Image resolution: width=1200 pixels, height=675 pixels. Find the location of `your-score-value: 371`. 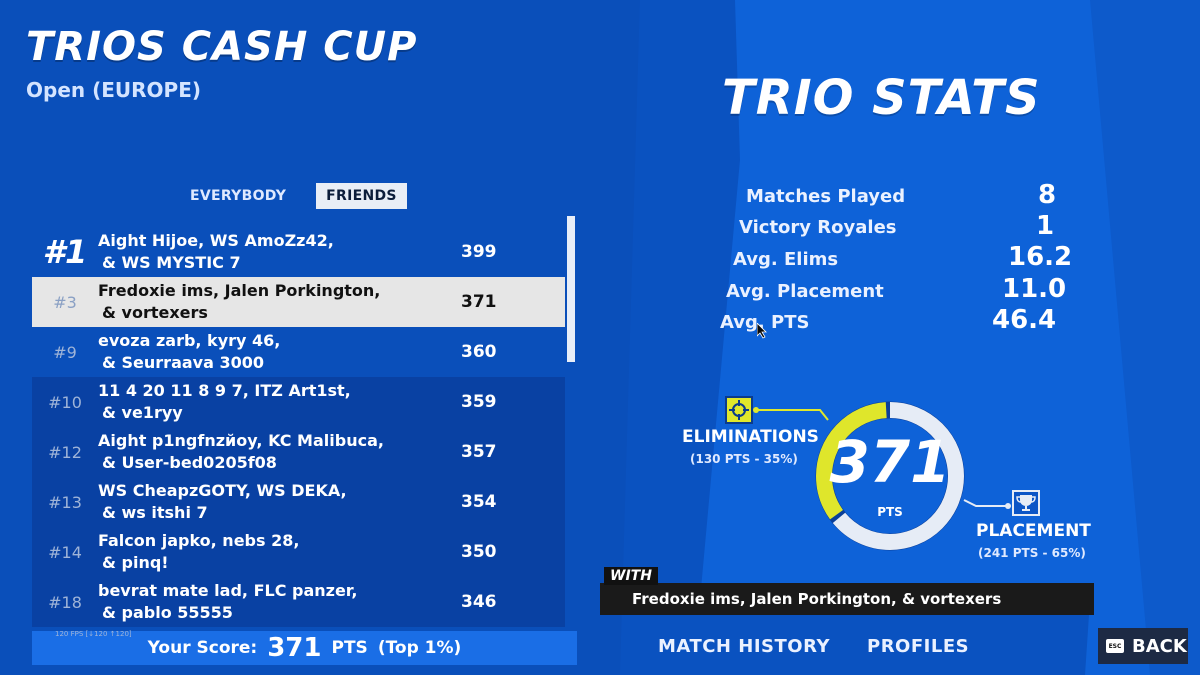

your-score-value: 371 is located at coordinates (294, 648).